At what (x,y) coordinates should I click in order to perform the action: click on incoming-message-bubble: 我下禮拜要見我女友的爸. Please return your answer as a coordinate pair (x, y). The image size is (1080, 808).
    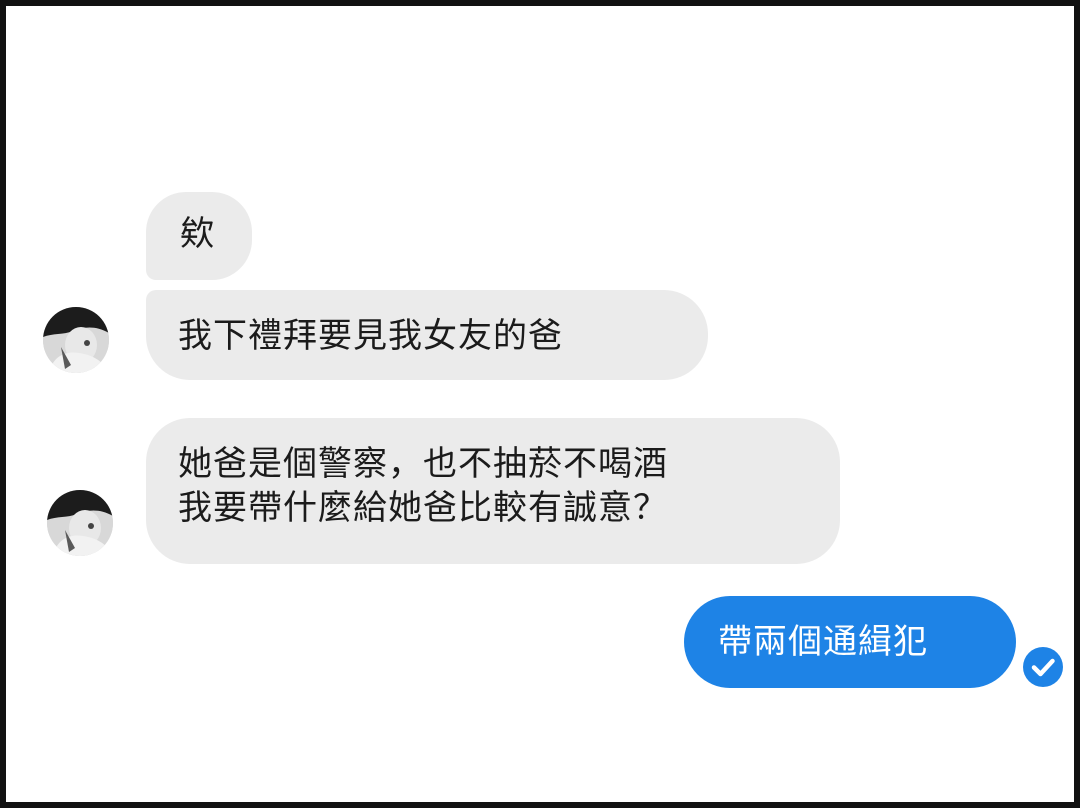
    Looking at the image, I should click on (427, 335).